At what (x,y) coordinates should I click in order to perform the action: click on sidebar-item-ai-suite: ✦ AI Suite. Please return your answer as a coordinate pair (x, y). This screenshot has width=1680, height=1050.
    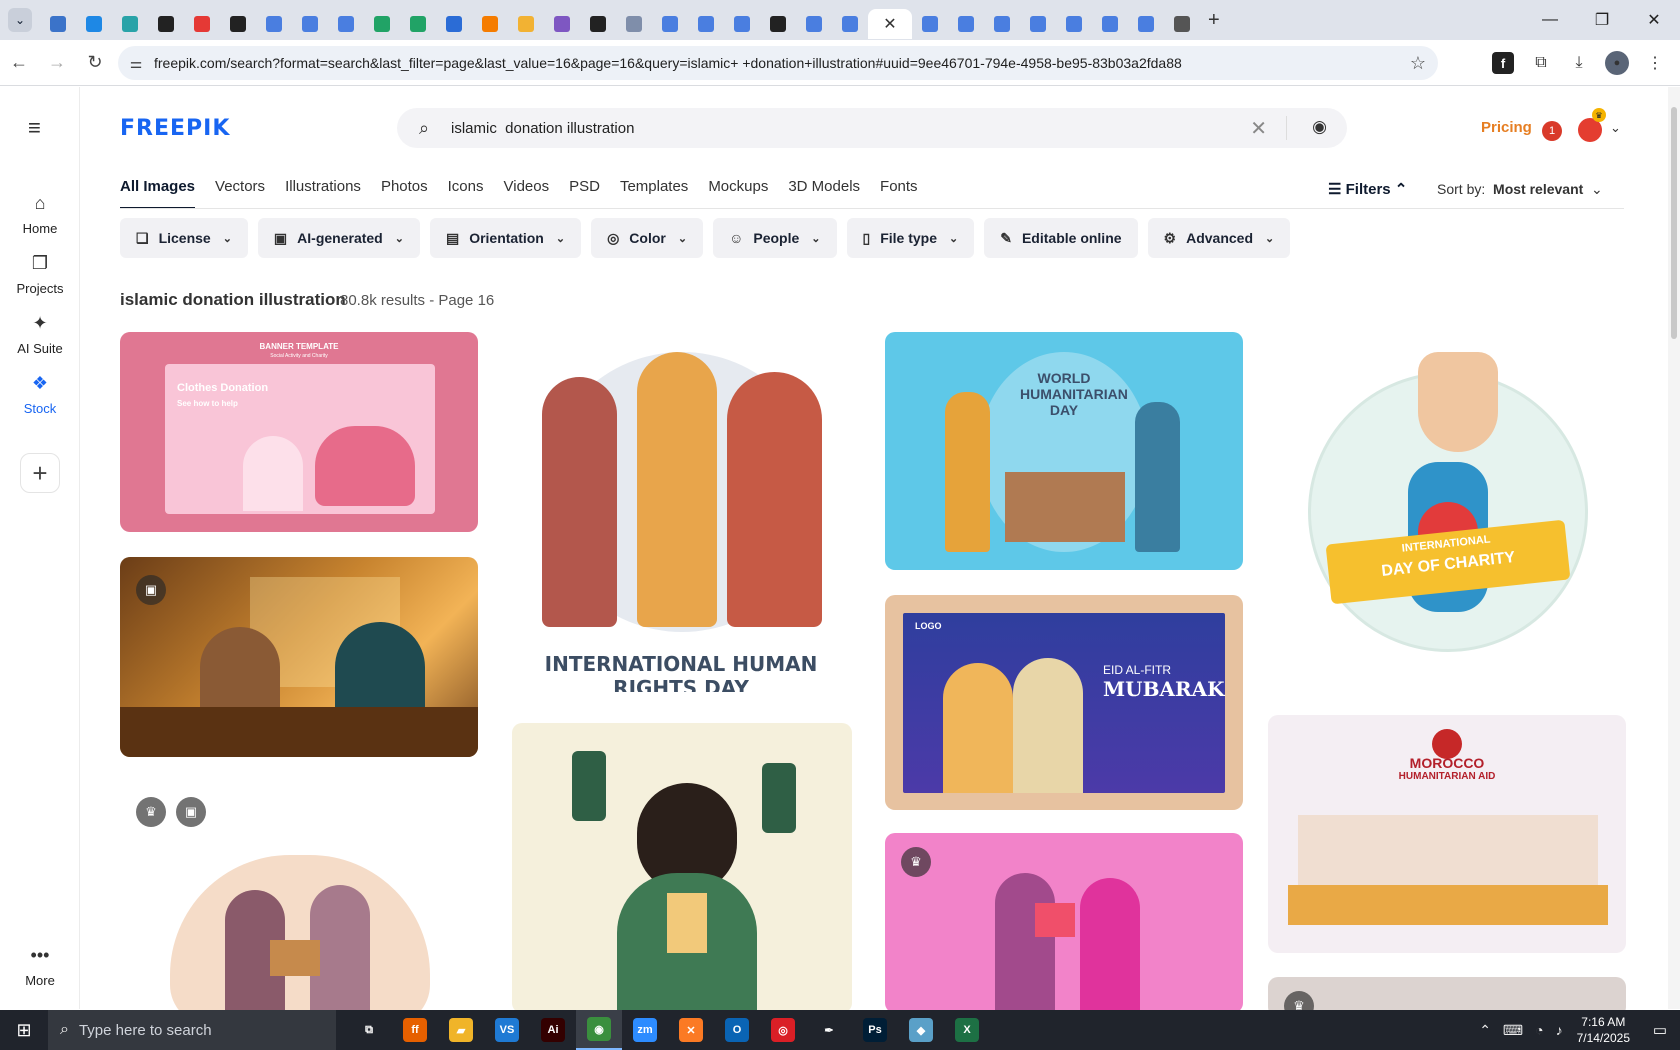
    Looking at the image, I should click on (40, 334).